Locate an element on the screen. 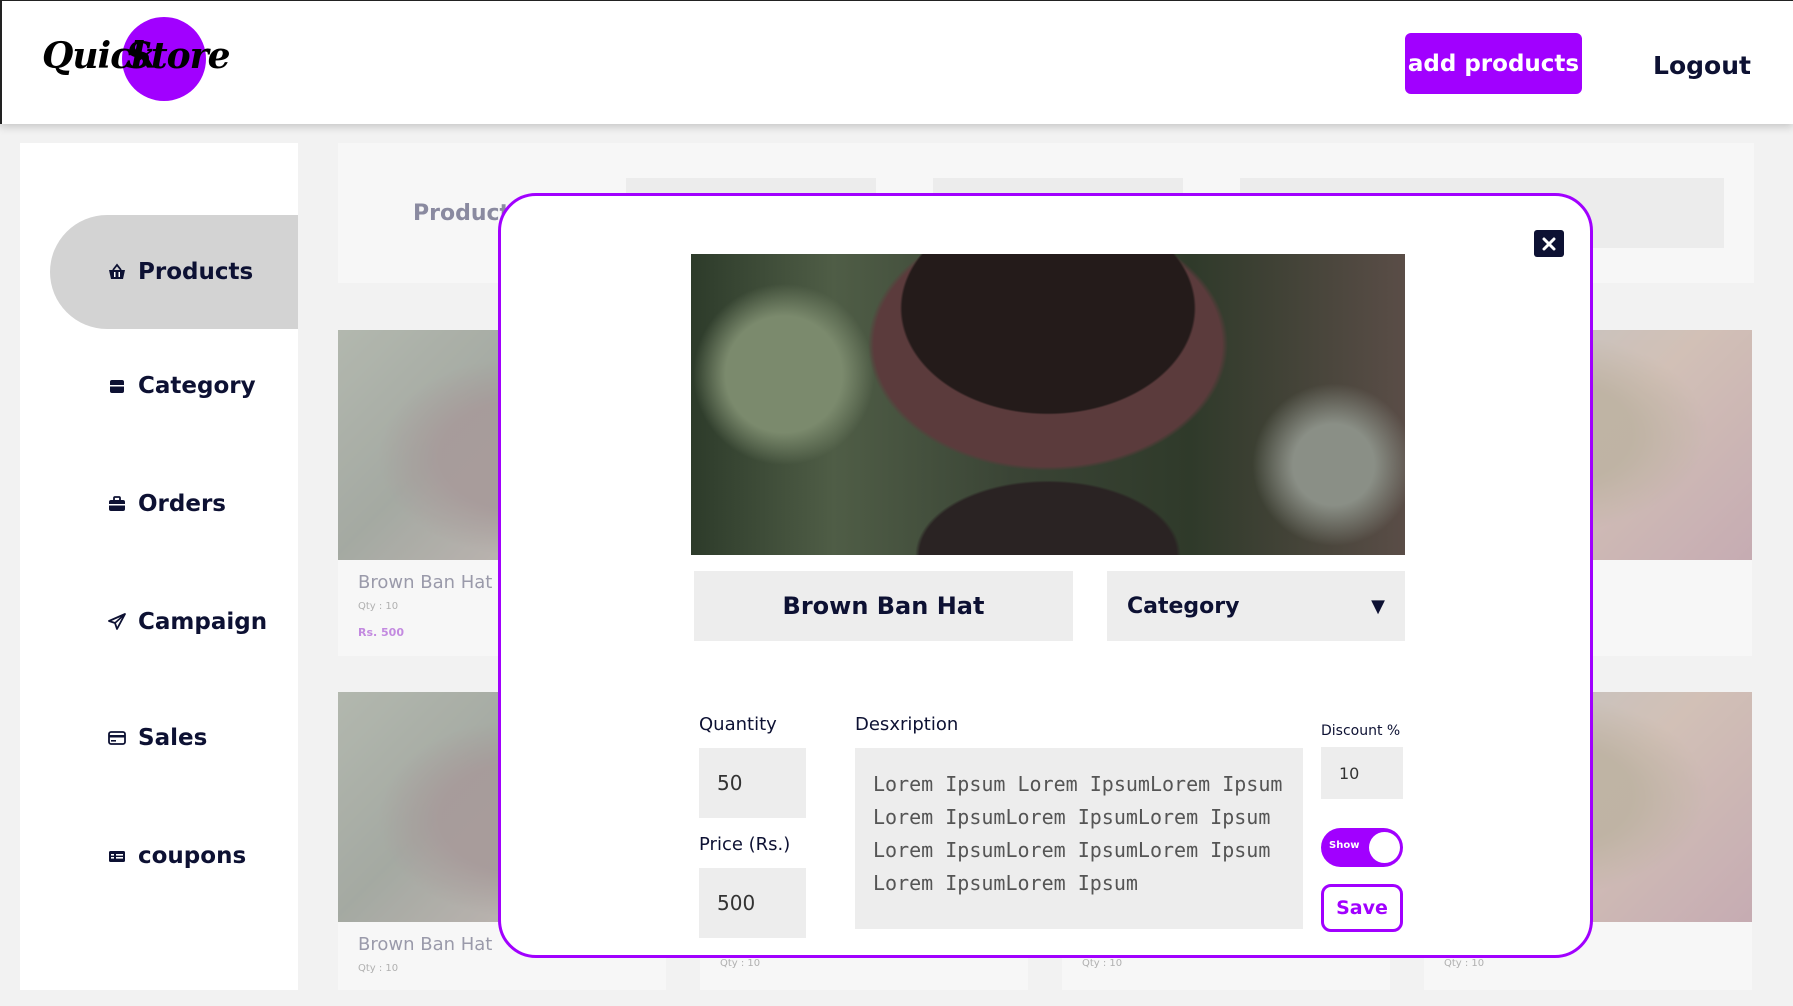 Image resolution: width=1793 pixels, height=1006 pixels. price-label: Price (Rs.) is located at coordinates (745, 844).